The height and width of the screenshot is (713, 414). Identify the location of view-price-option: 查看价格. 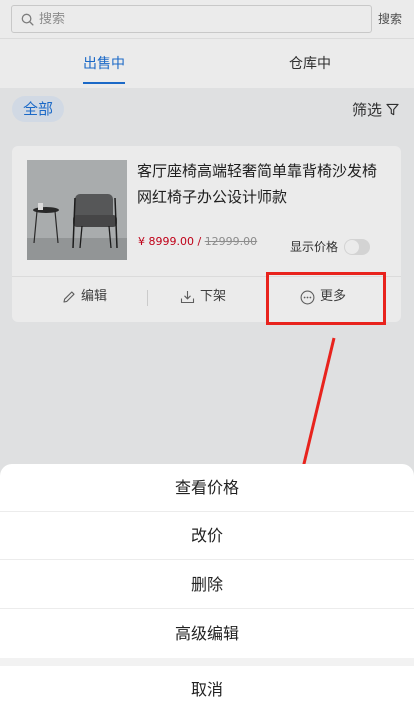
(207, 488).